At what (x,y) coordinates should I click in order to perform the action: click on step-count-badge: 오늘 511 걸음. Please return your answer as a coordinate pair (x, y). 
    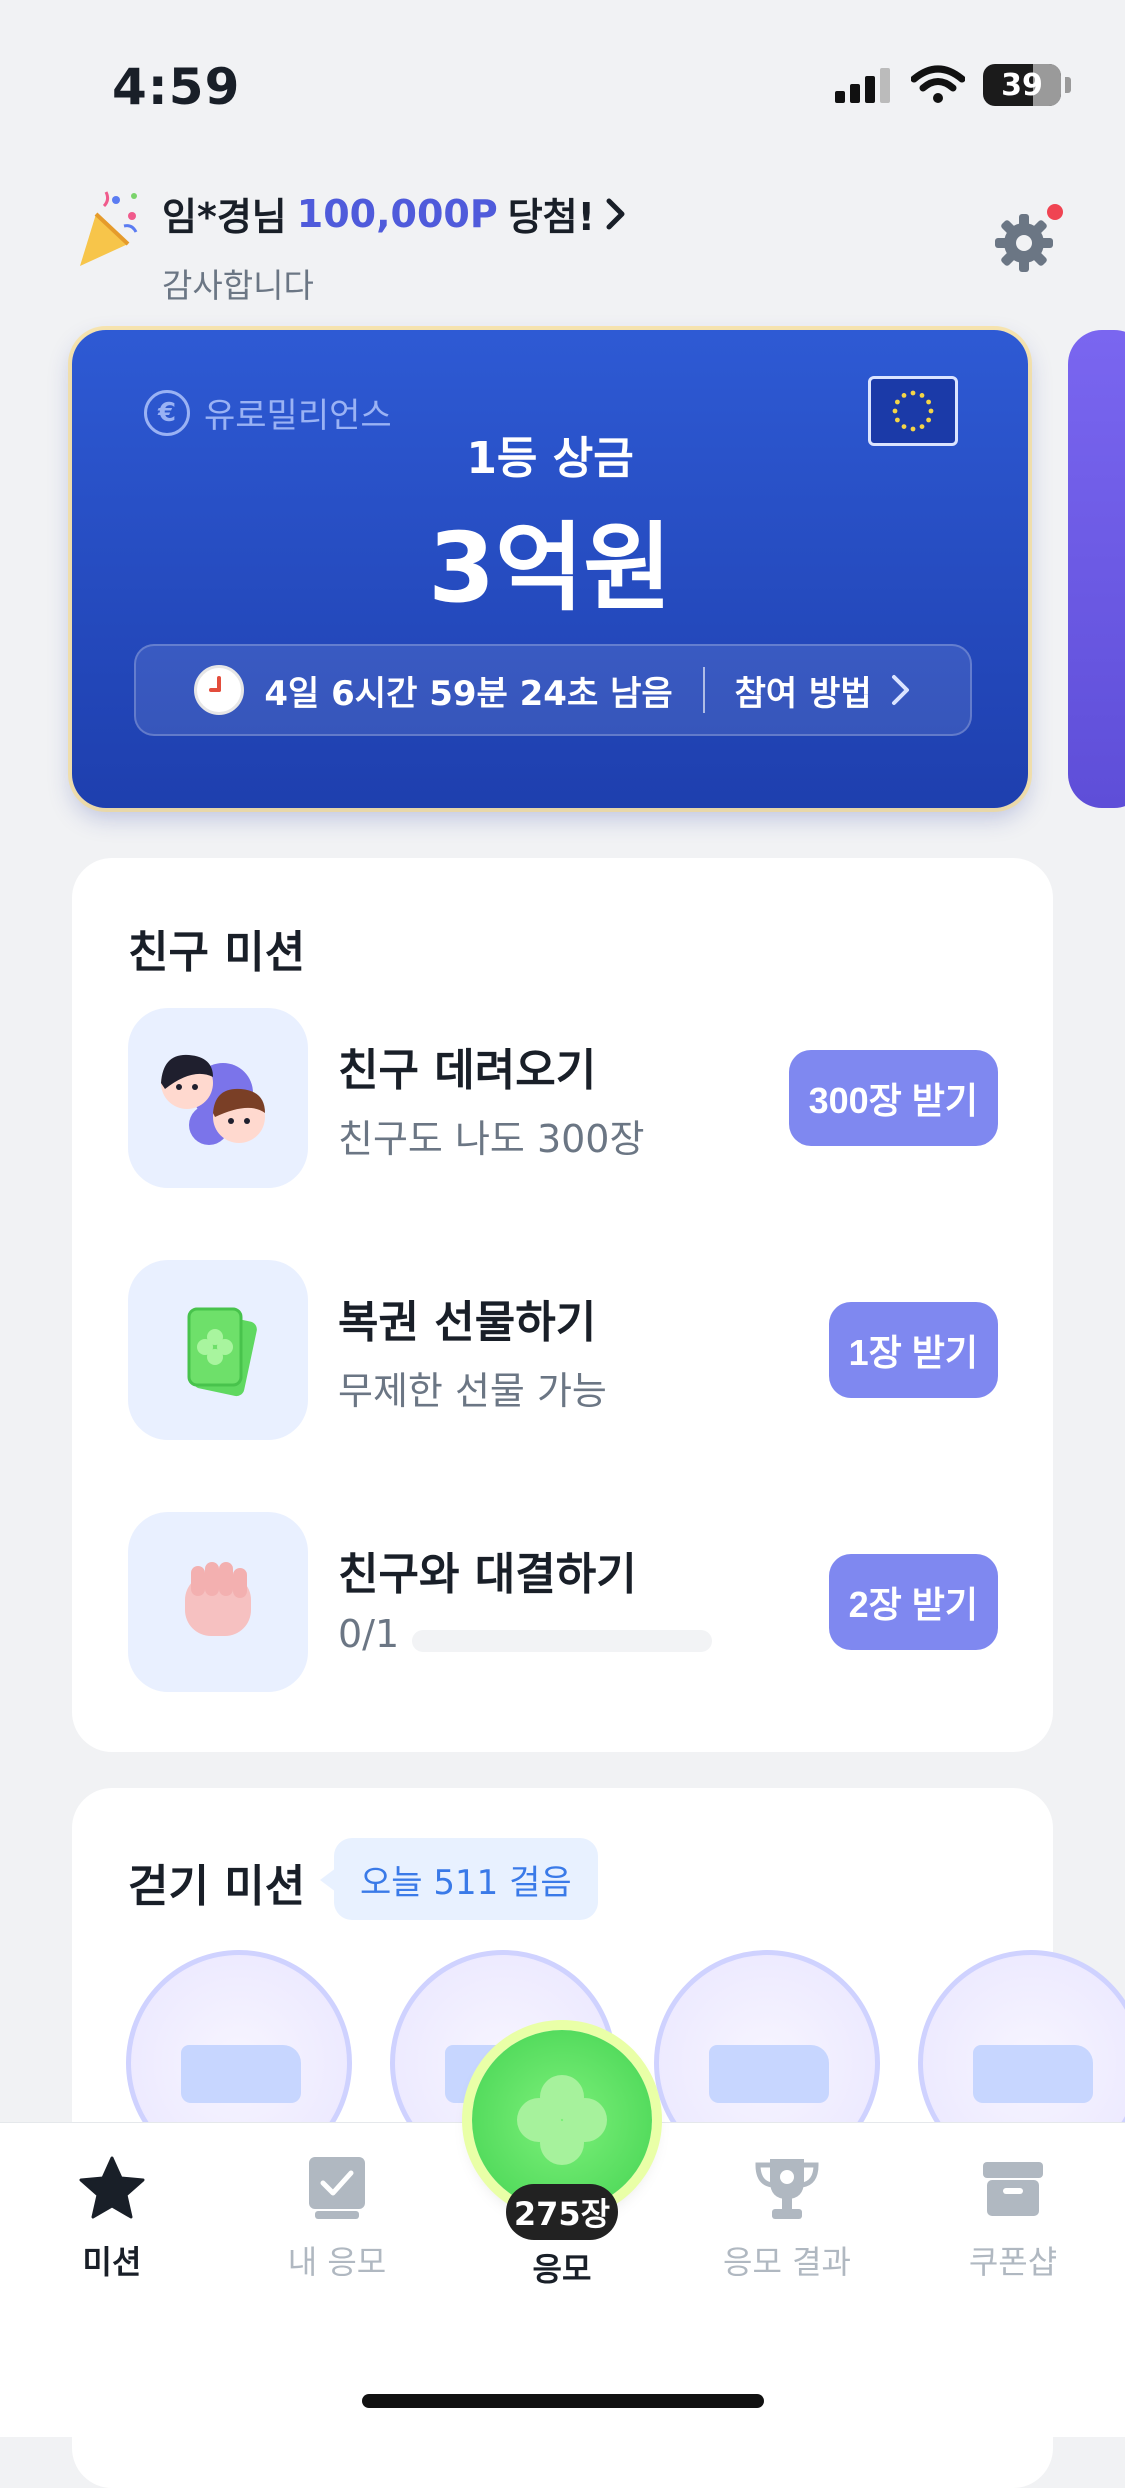
    Looking at the image, I should click on (459, 1879).